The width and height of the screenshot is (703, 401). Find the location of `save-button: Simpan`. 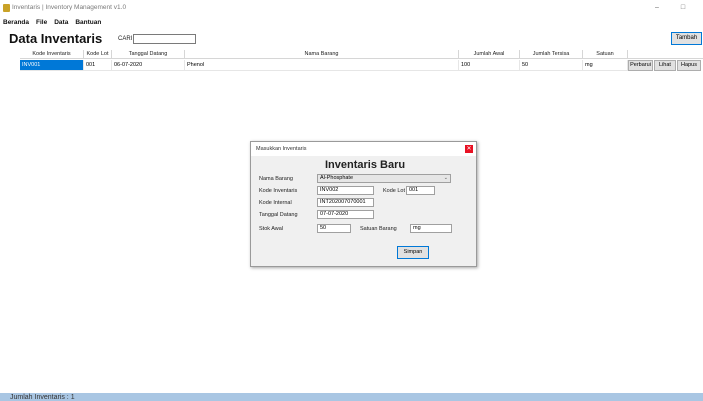

save-button: Simpan is located at coordinates (413, 252).